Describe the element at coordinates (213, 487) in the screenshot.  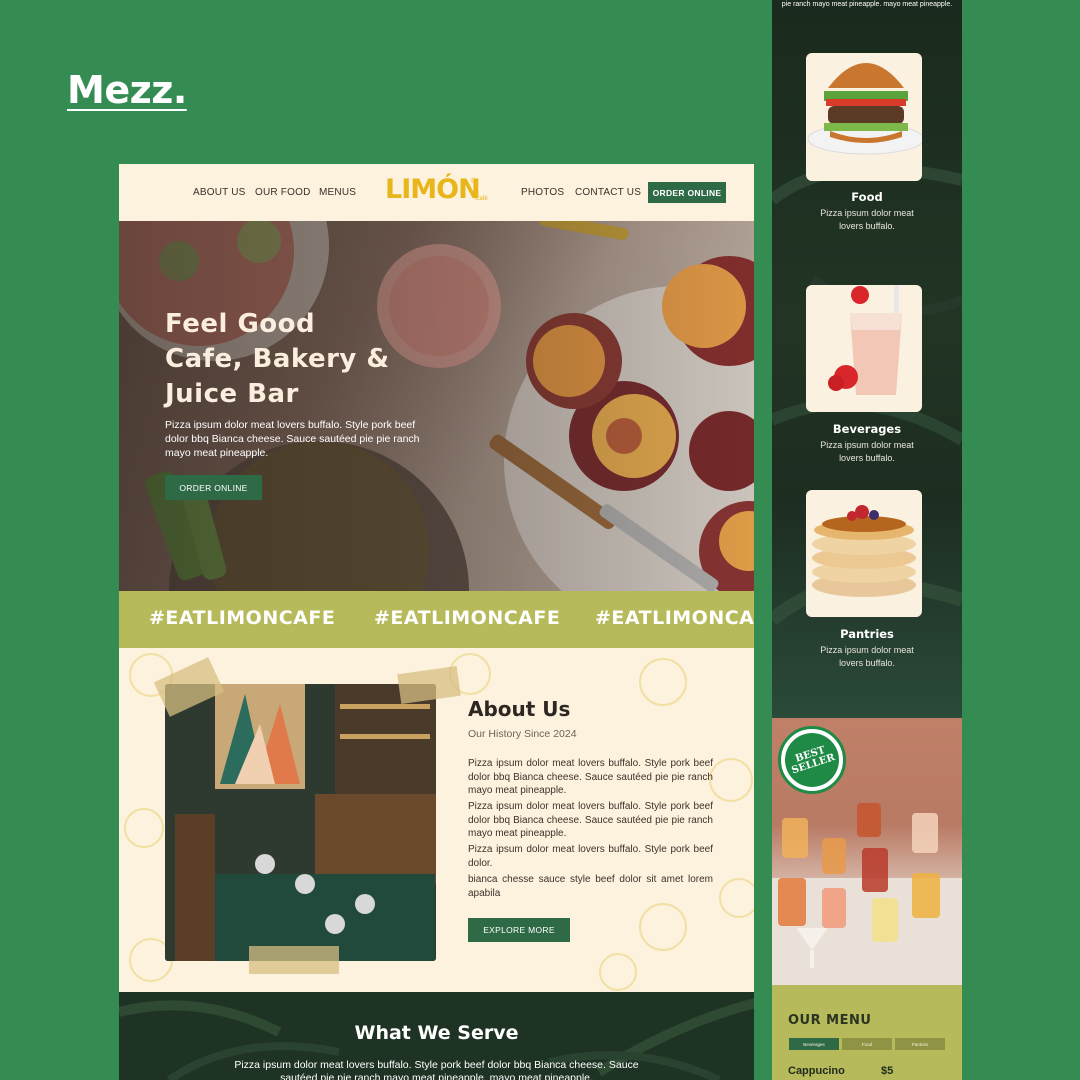
I see `hero-order-online-button: ORDER ONLINE` at that location.